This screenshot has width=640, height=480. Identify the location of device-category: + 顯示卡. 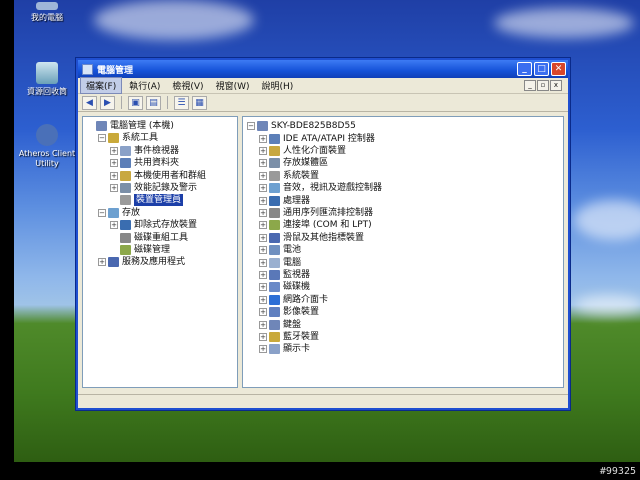
(284, 349).